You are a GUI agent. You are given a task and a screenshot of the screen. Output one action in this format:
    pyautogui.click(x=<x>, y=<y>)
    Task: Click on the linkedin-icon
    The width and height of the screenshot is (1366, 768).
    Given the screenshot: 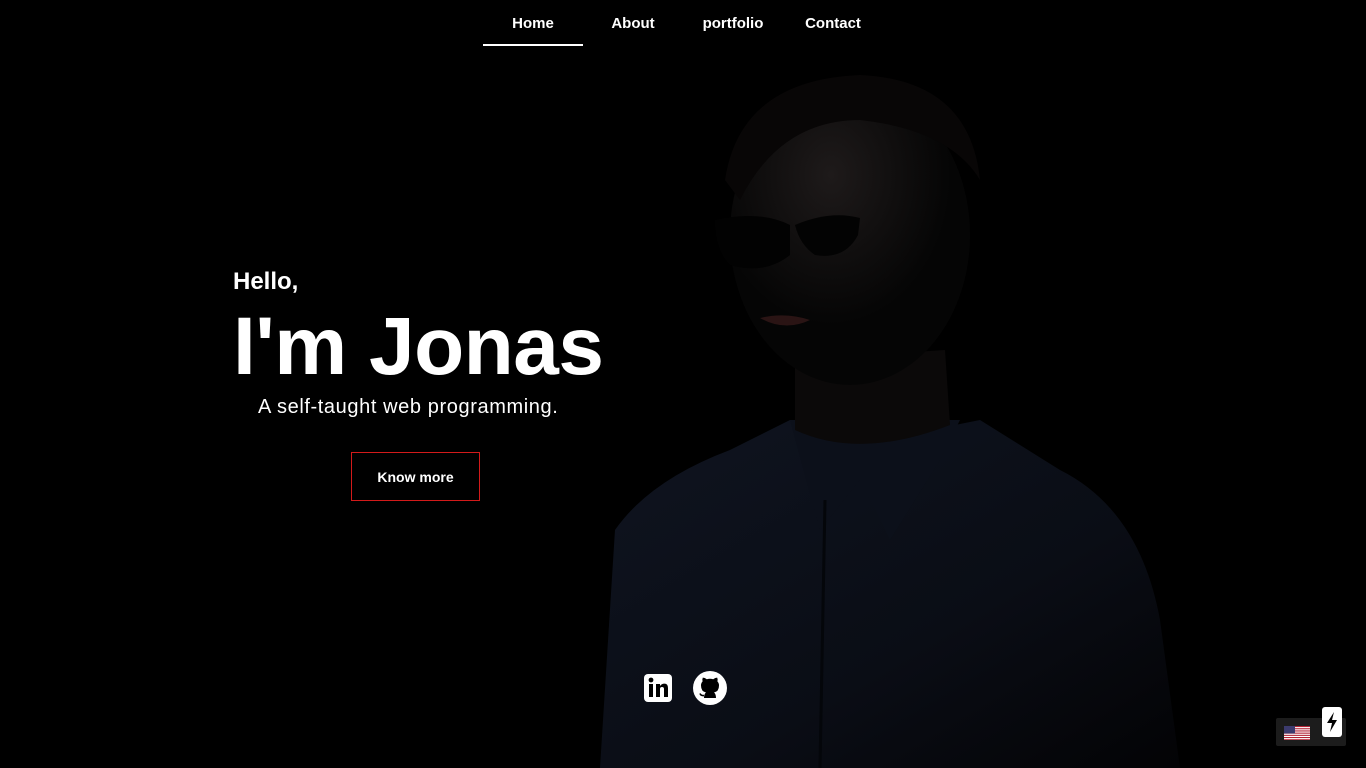 What is the action you would take?
    pyautogui.click(x=658, y=688)
    